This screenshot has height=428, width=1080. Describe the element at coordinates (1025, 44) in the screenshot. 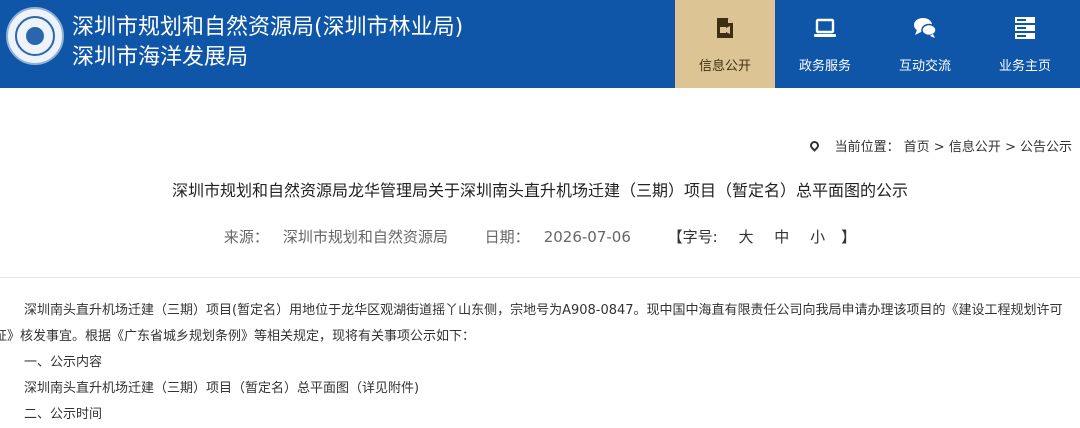

I see `nav-business-home: 业务主页` at that location.